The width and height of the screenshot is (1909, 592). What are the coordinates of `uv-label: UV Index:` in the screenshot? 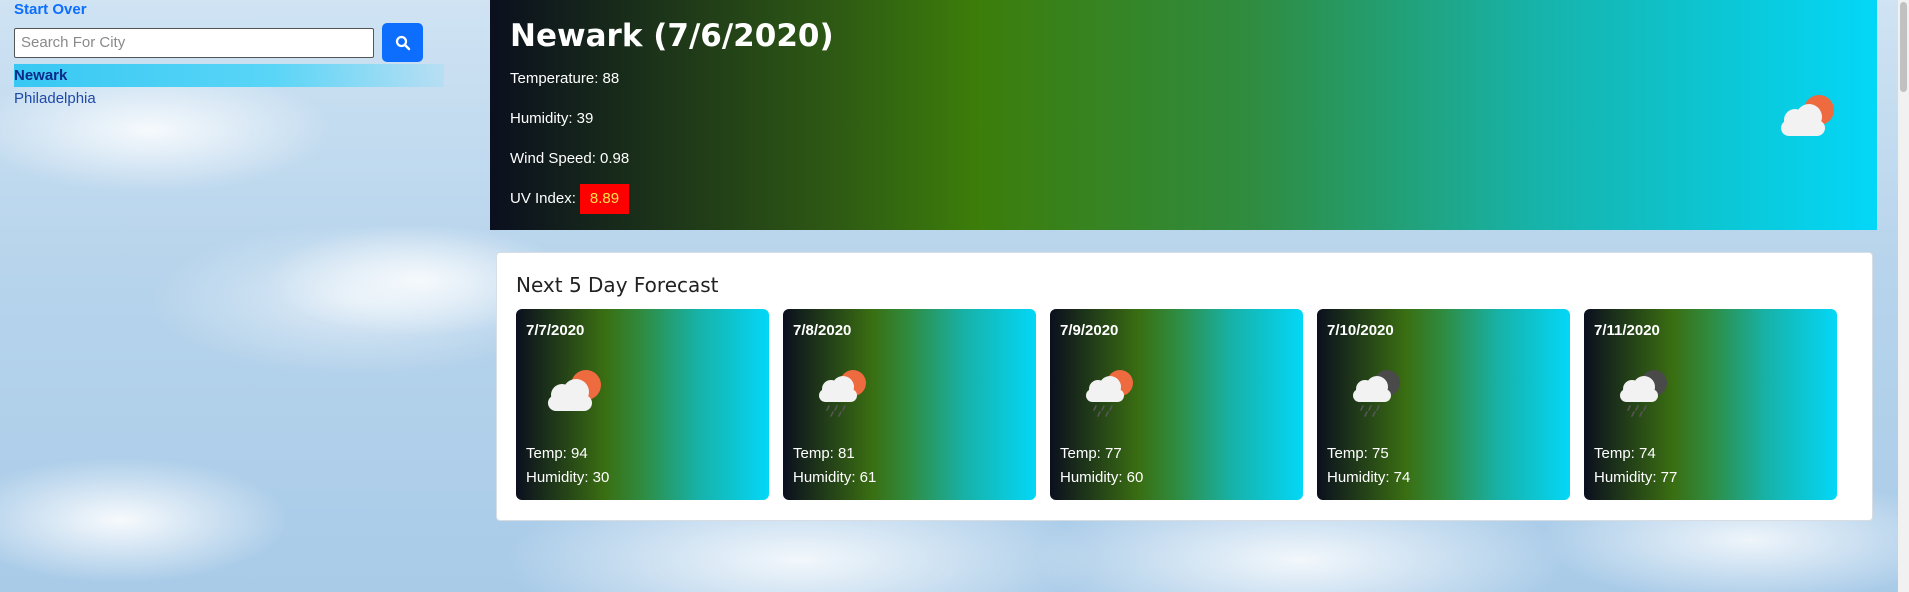 It's located at (543, 198).